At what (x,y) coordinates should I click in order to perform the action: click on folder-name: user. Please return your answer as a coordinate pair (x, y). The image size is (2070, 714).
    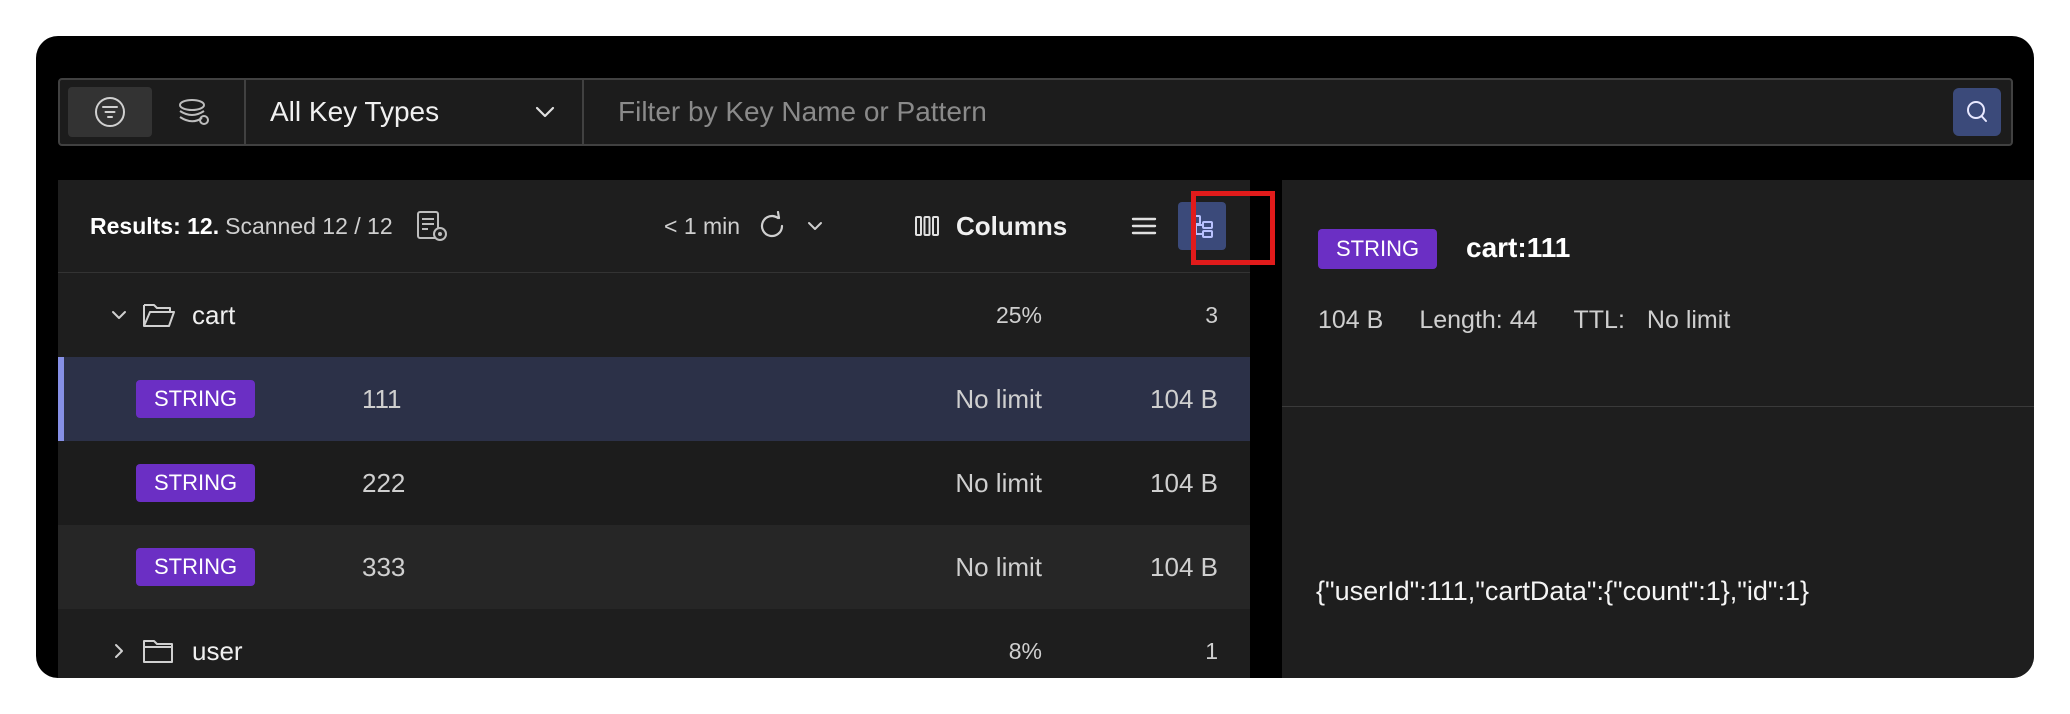
    Looking at the image, I should click on (217, 650).